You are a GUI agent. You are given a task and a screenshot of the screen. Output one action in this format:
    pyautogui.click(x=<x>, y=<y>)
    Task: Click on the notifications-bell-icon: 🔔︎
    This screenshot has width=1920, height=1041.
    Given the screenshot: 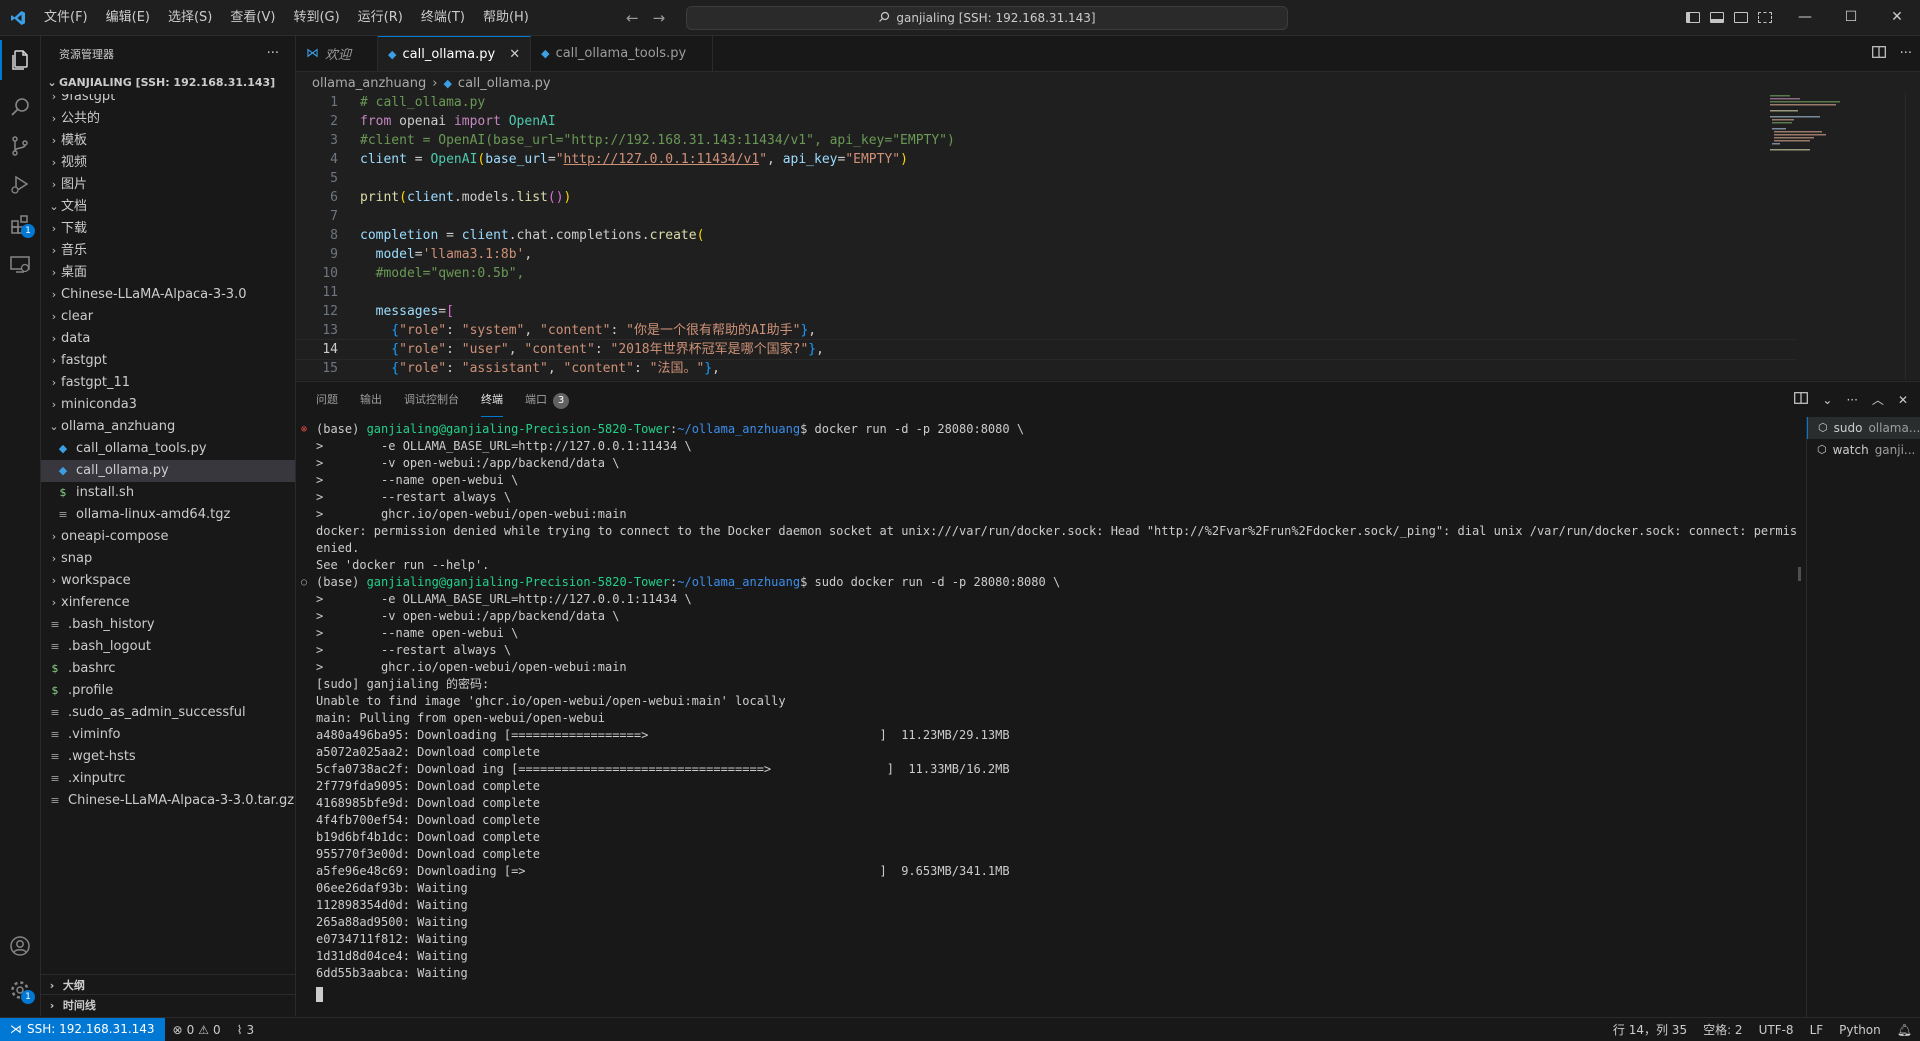 What is the action you would take?
    pyautogui.click(x=1904, y=1030)
    